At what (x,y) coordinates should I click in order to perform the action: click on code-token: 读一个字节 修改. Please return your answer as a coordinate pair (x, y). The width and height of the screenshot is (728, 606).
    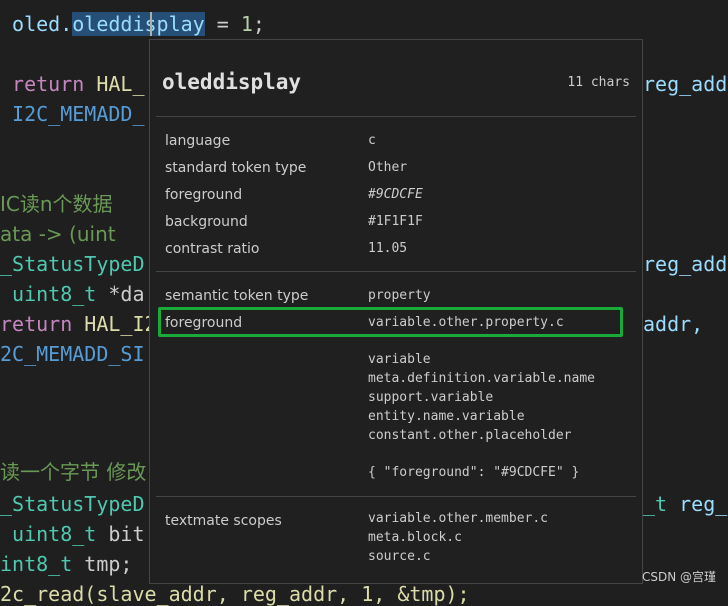
    Looking at the image, I should click on (73, 472).